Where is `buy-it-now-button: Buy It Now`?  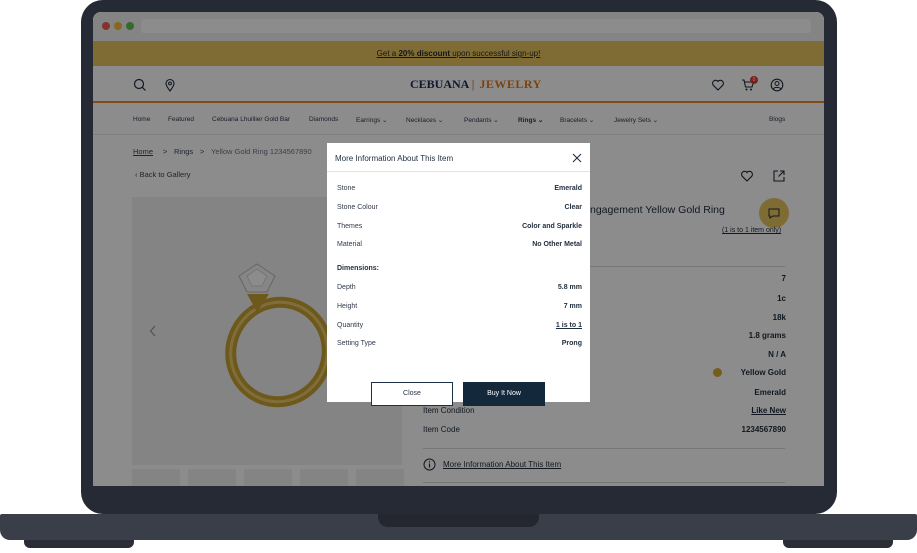
buy-it-now-button: Buy It Now is located at coordinates (504, 394).